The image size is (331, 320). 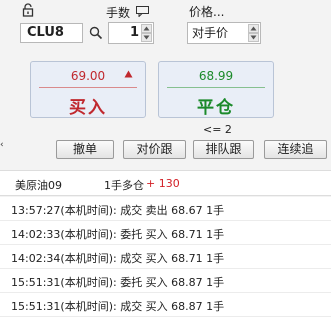 I want to click on position-name: 美原油09, so click(x=38, y=185).